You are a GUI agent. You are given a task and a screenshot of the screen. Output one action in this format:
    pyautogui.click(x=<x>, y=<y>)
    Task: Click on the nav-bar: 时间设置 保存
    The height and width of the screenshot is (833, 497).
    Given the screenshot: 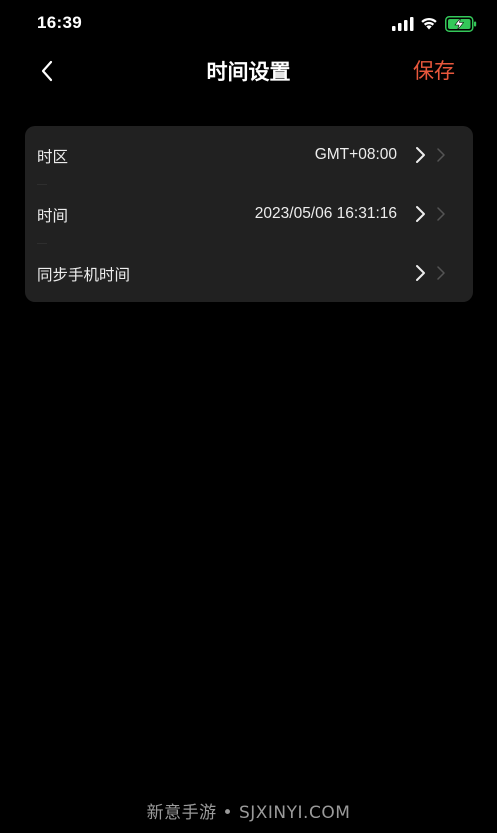 What is the action you would take?
    pyautogui.click(x=248, y=70)
    